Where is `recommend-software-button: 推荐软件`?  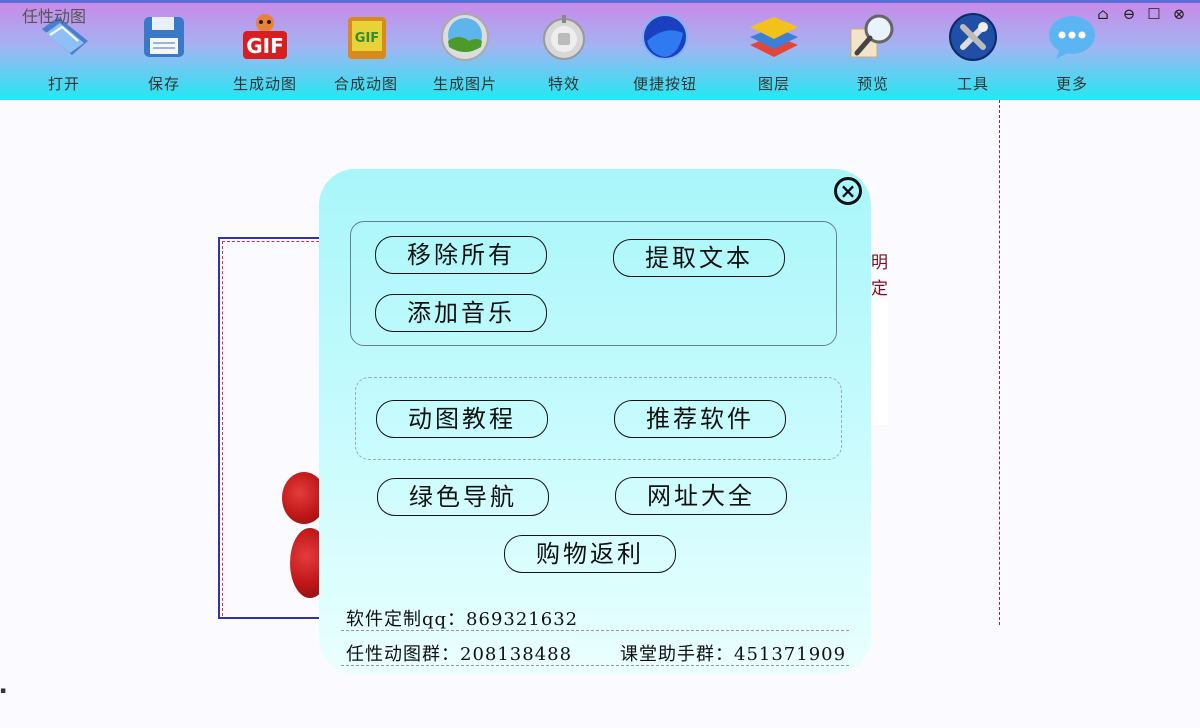
recommend-software-button: 推荐软件 is located at coordinates (700, 419).